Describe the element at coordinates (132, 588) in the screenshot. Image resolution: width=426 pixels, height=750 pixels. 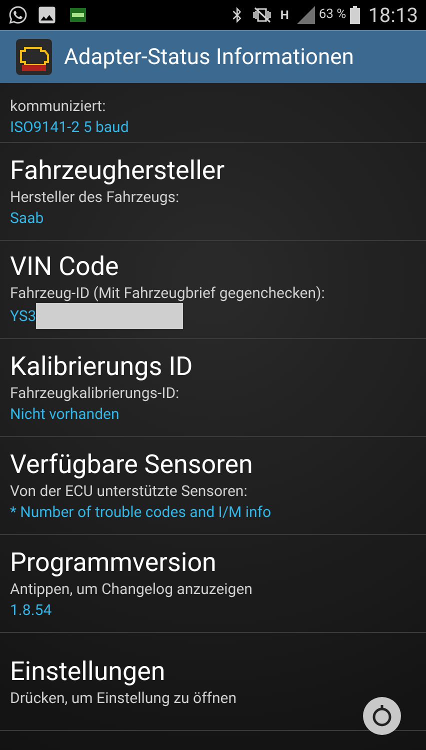
I see `item-subtitle: Antippen, um Changelog anzuzeigen` at that location.